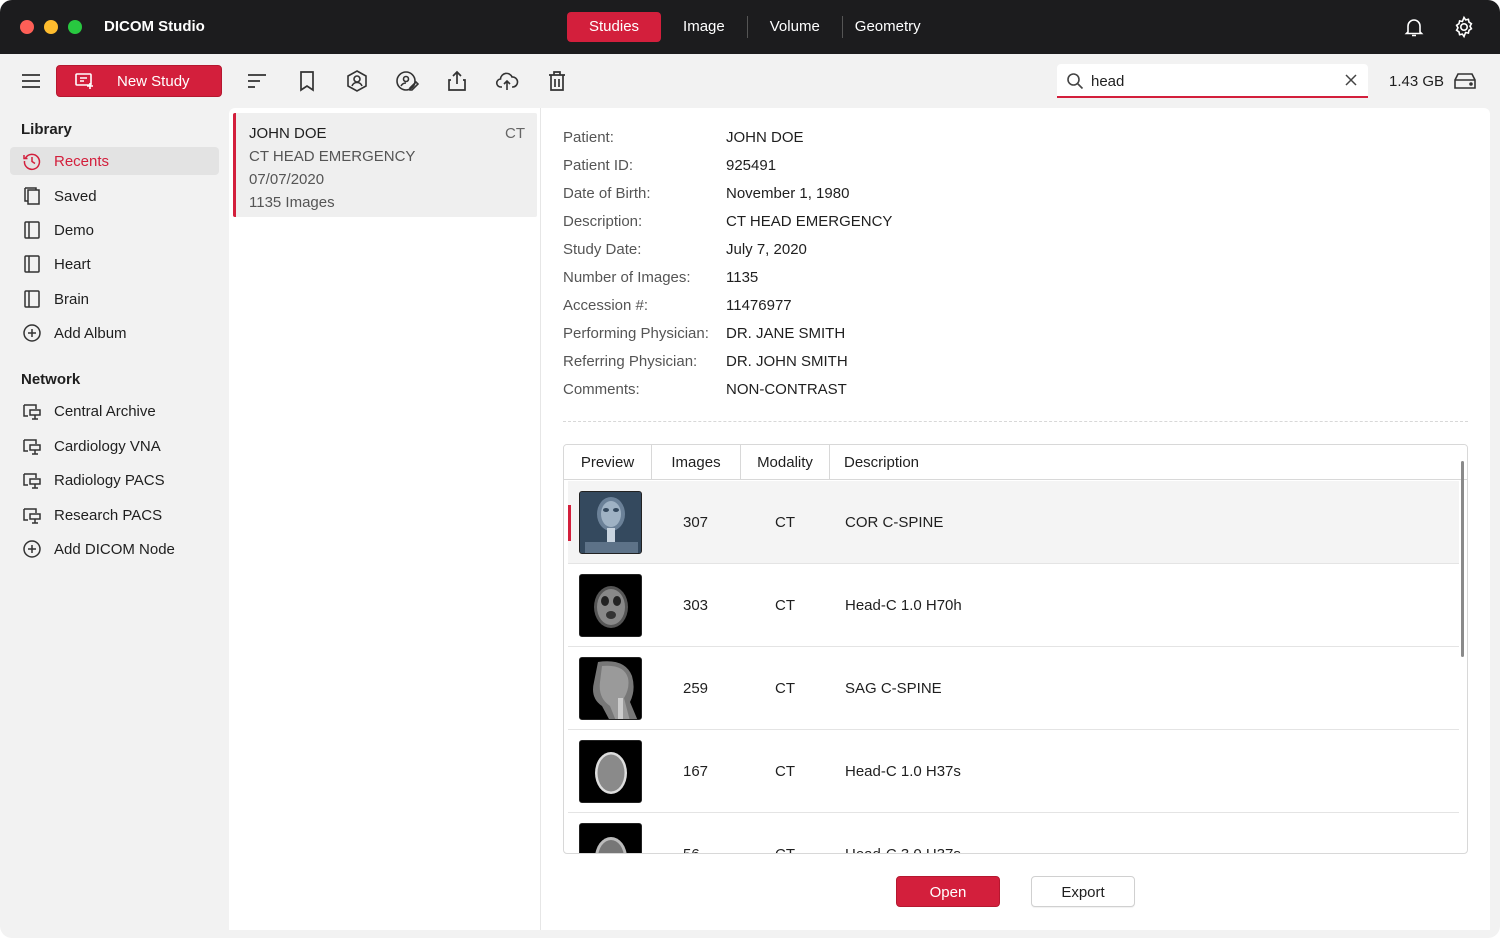  What do you see at coordinates (27, 27) in the screenshot?
I see `close-window-button` at bounding box center [27, 27].